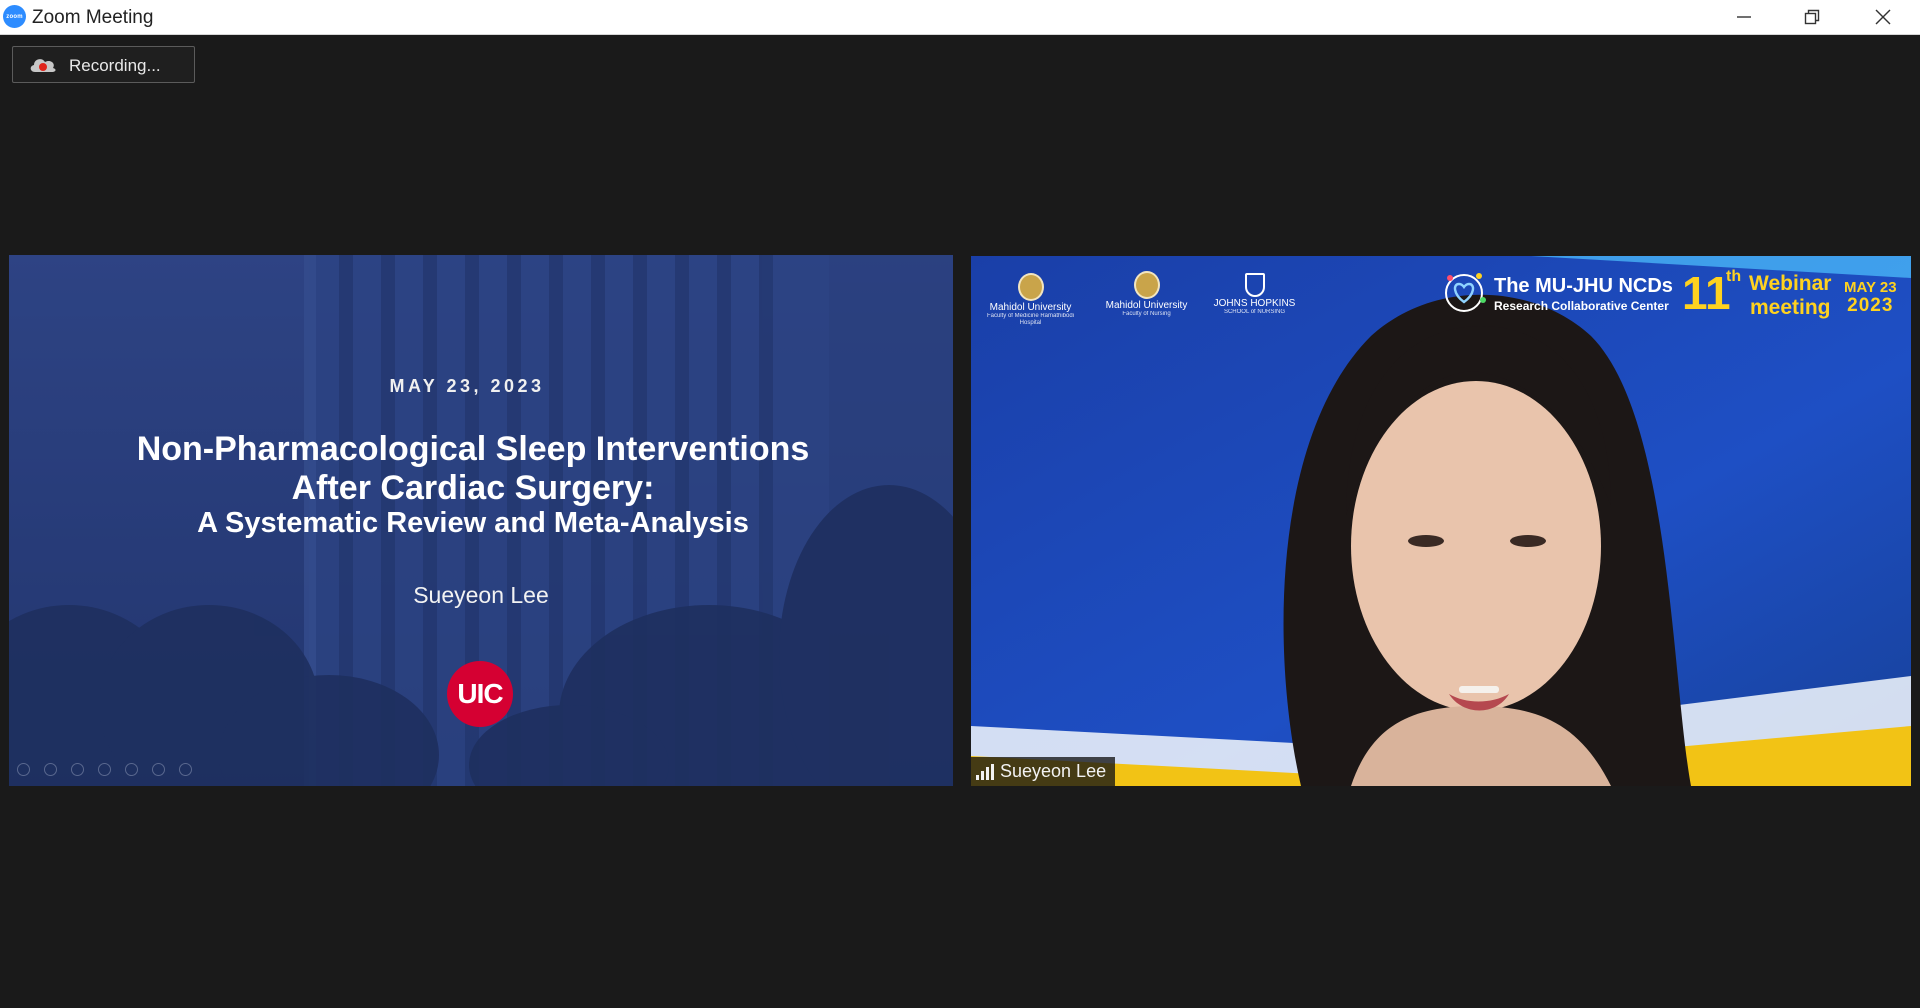 This screenshot has height=1008, width=1920. I want to click on restore-icon, so click(1812, 17).